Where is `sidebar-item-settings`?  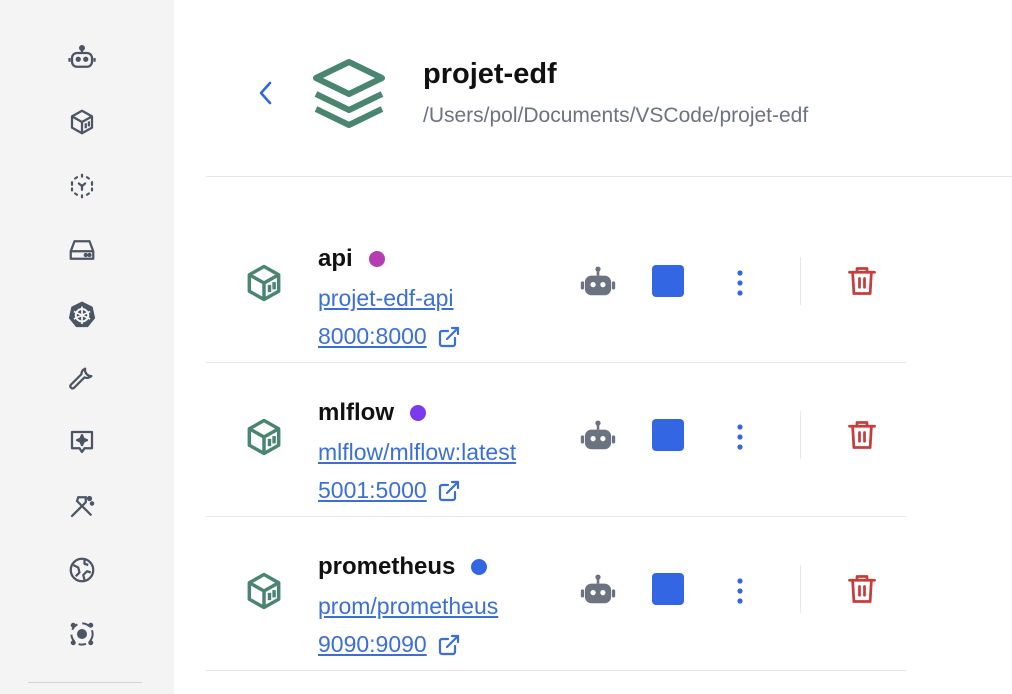
sidebar-item-settings is located at coordinates (82, 378).